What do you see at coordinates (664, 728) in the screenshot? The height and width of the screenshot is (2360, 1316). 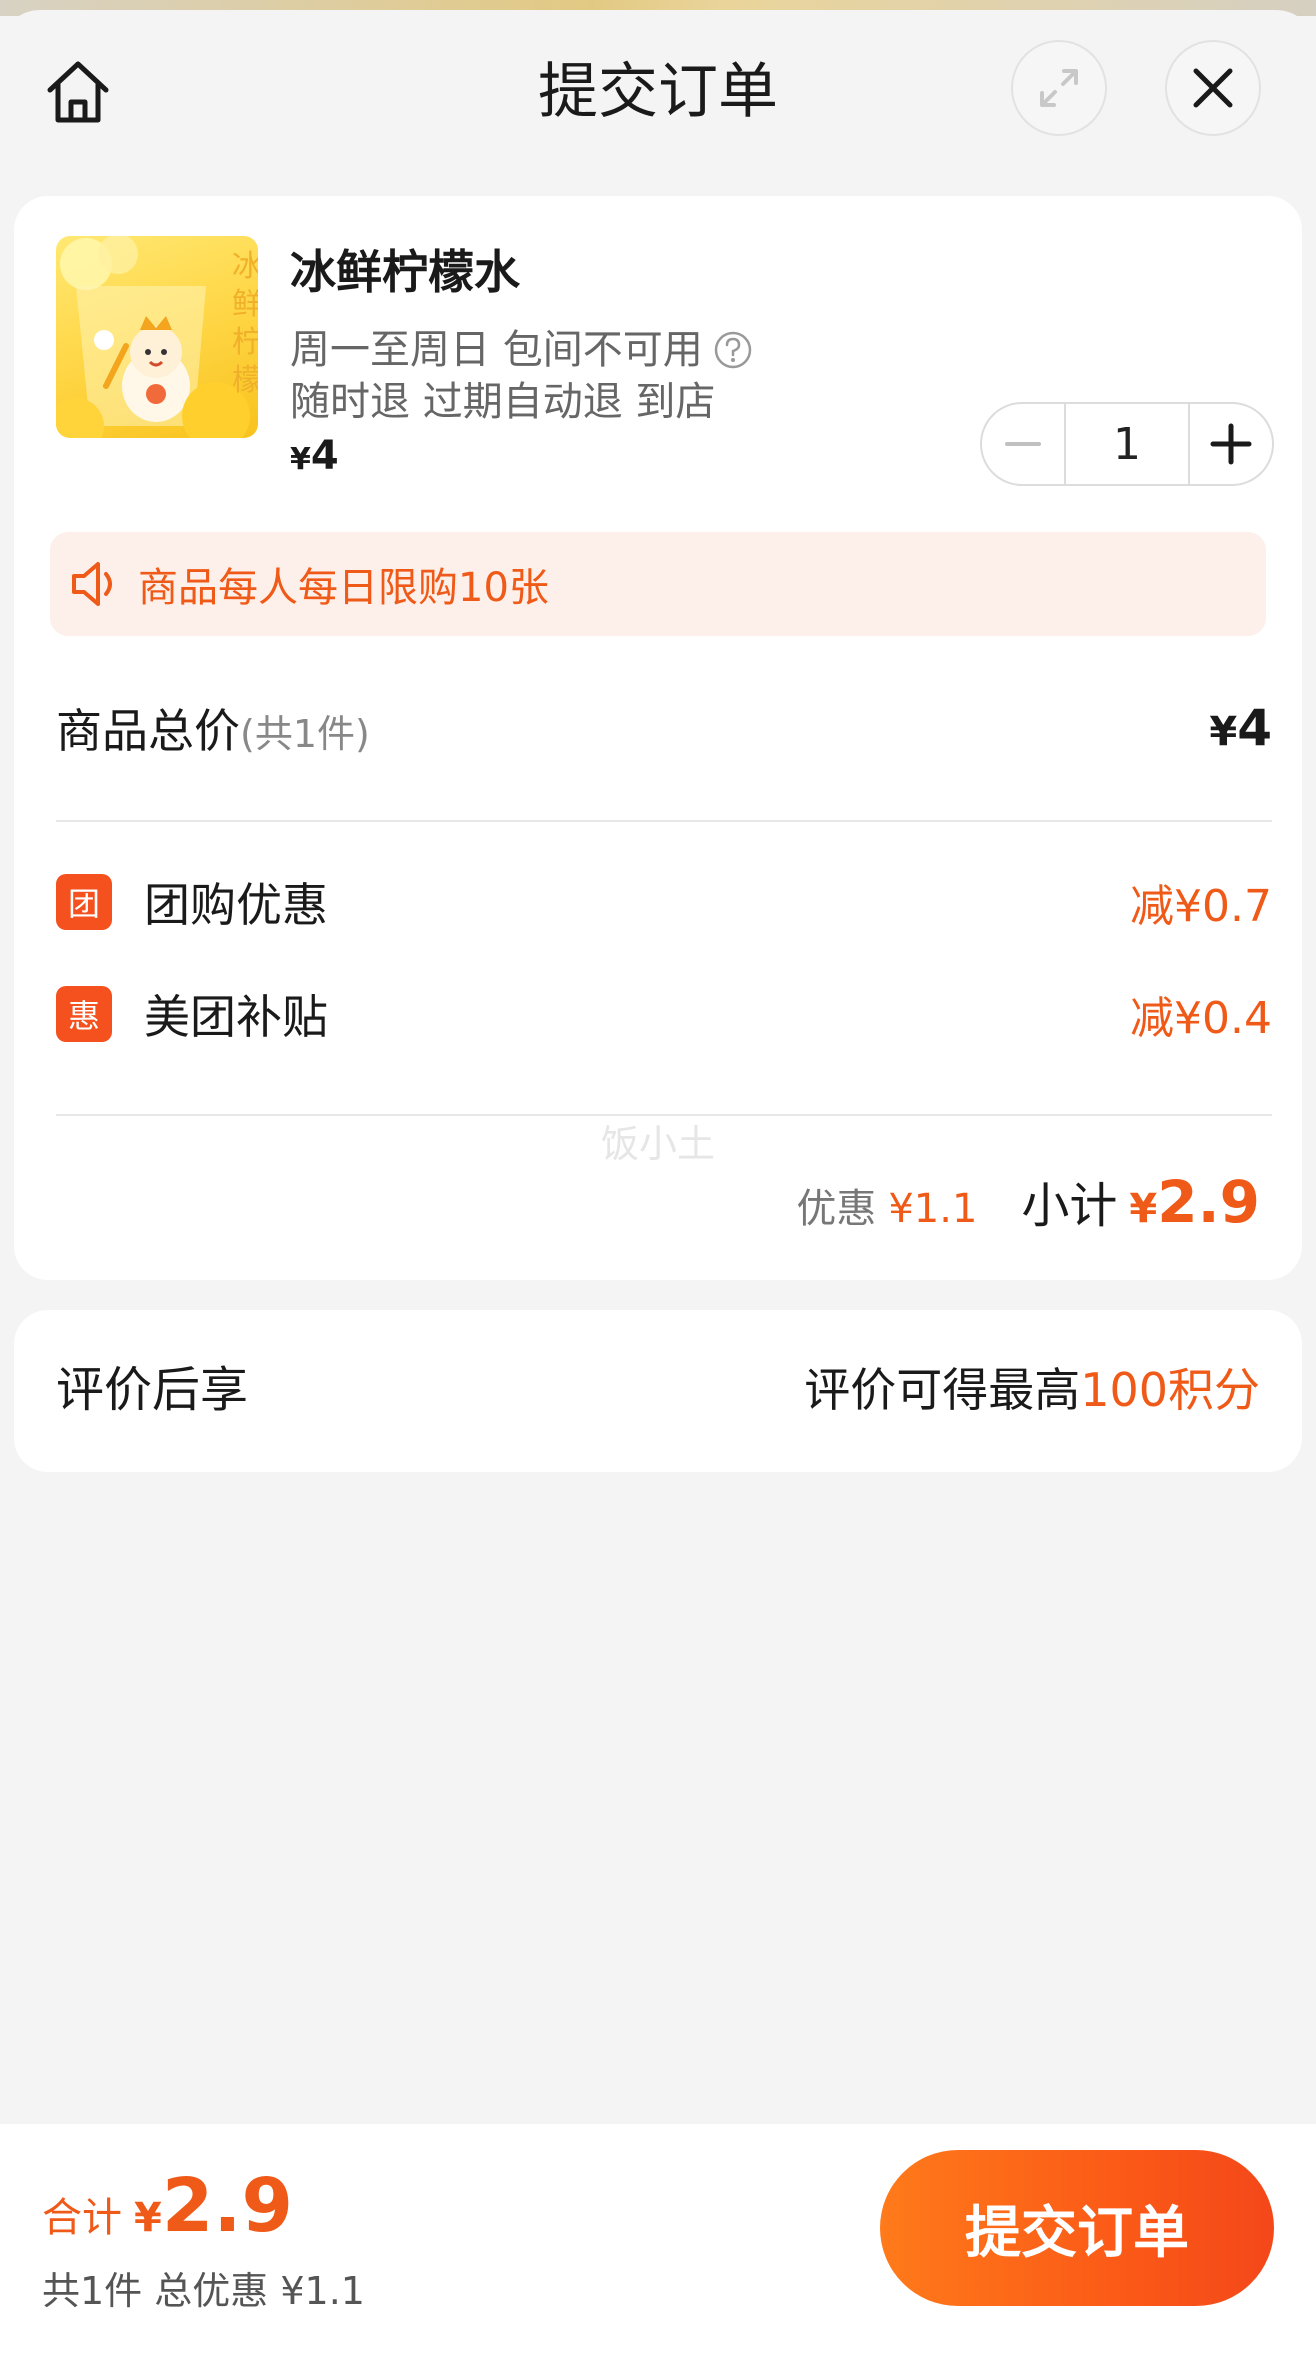 I see `total-price-row: 商品总价(共1件) ¥4` at bounding box center [664, 728].